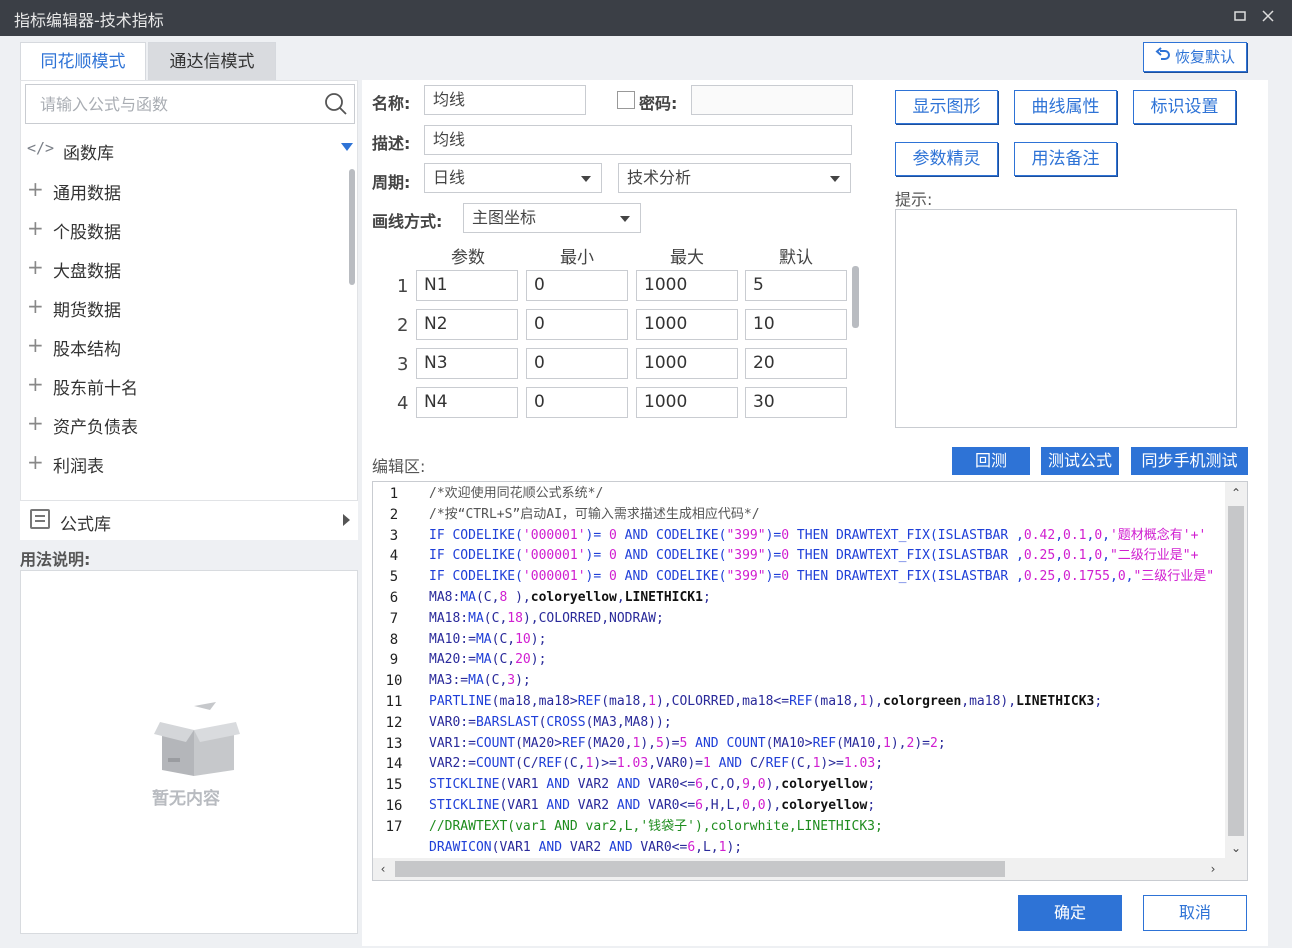 The width and height of the screenshot is (1292, 948). I want to click on formula-library-label: 公式库, so click(85, 525).